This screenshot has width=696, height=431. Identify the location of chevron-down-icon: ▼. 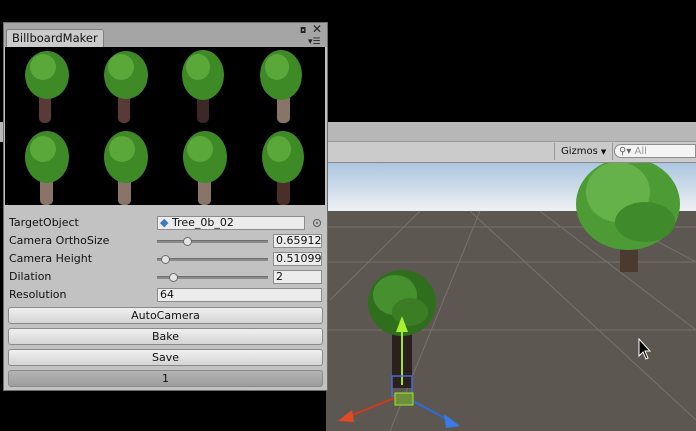
(603, 152).